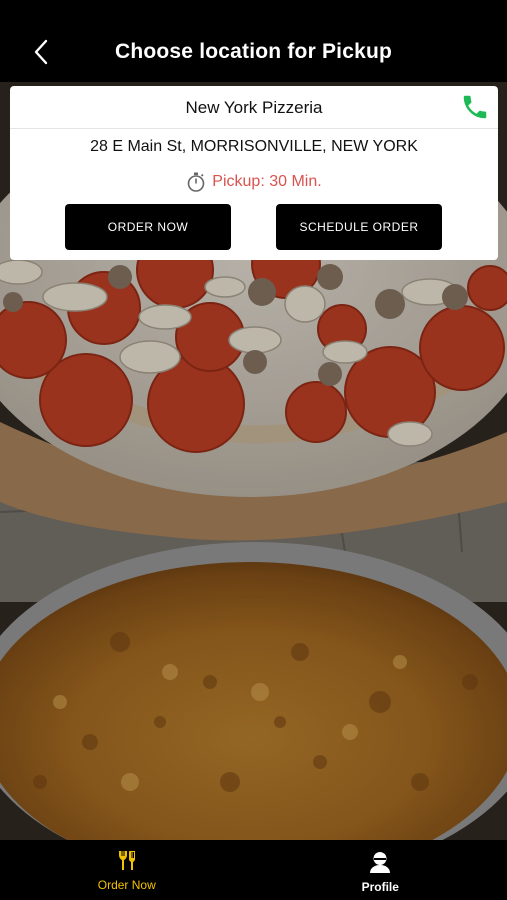  What do you see at coordinates (196, 182) in the screenshot?
I see `stopwatch-icon` at bounding box center [196, 182].